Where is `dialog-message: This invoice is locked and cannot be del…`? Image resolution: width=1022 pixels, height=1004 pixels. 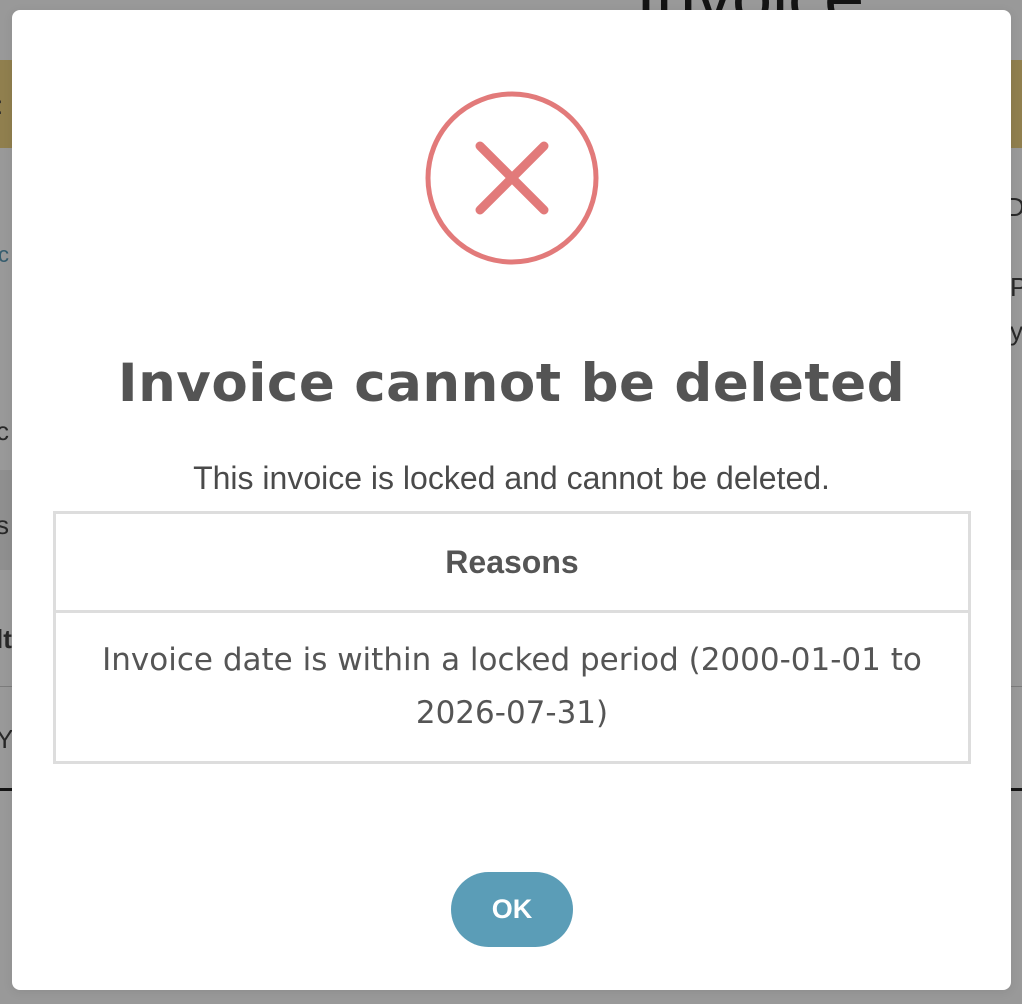 dialog-message: This invoice is locked and cannot be del… is located at coordinates (511, 478).